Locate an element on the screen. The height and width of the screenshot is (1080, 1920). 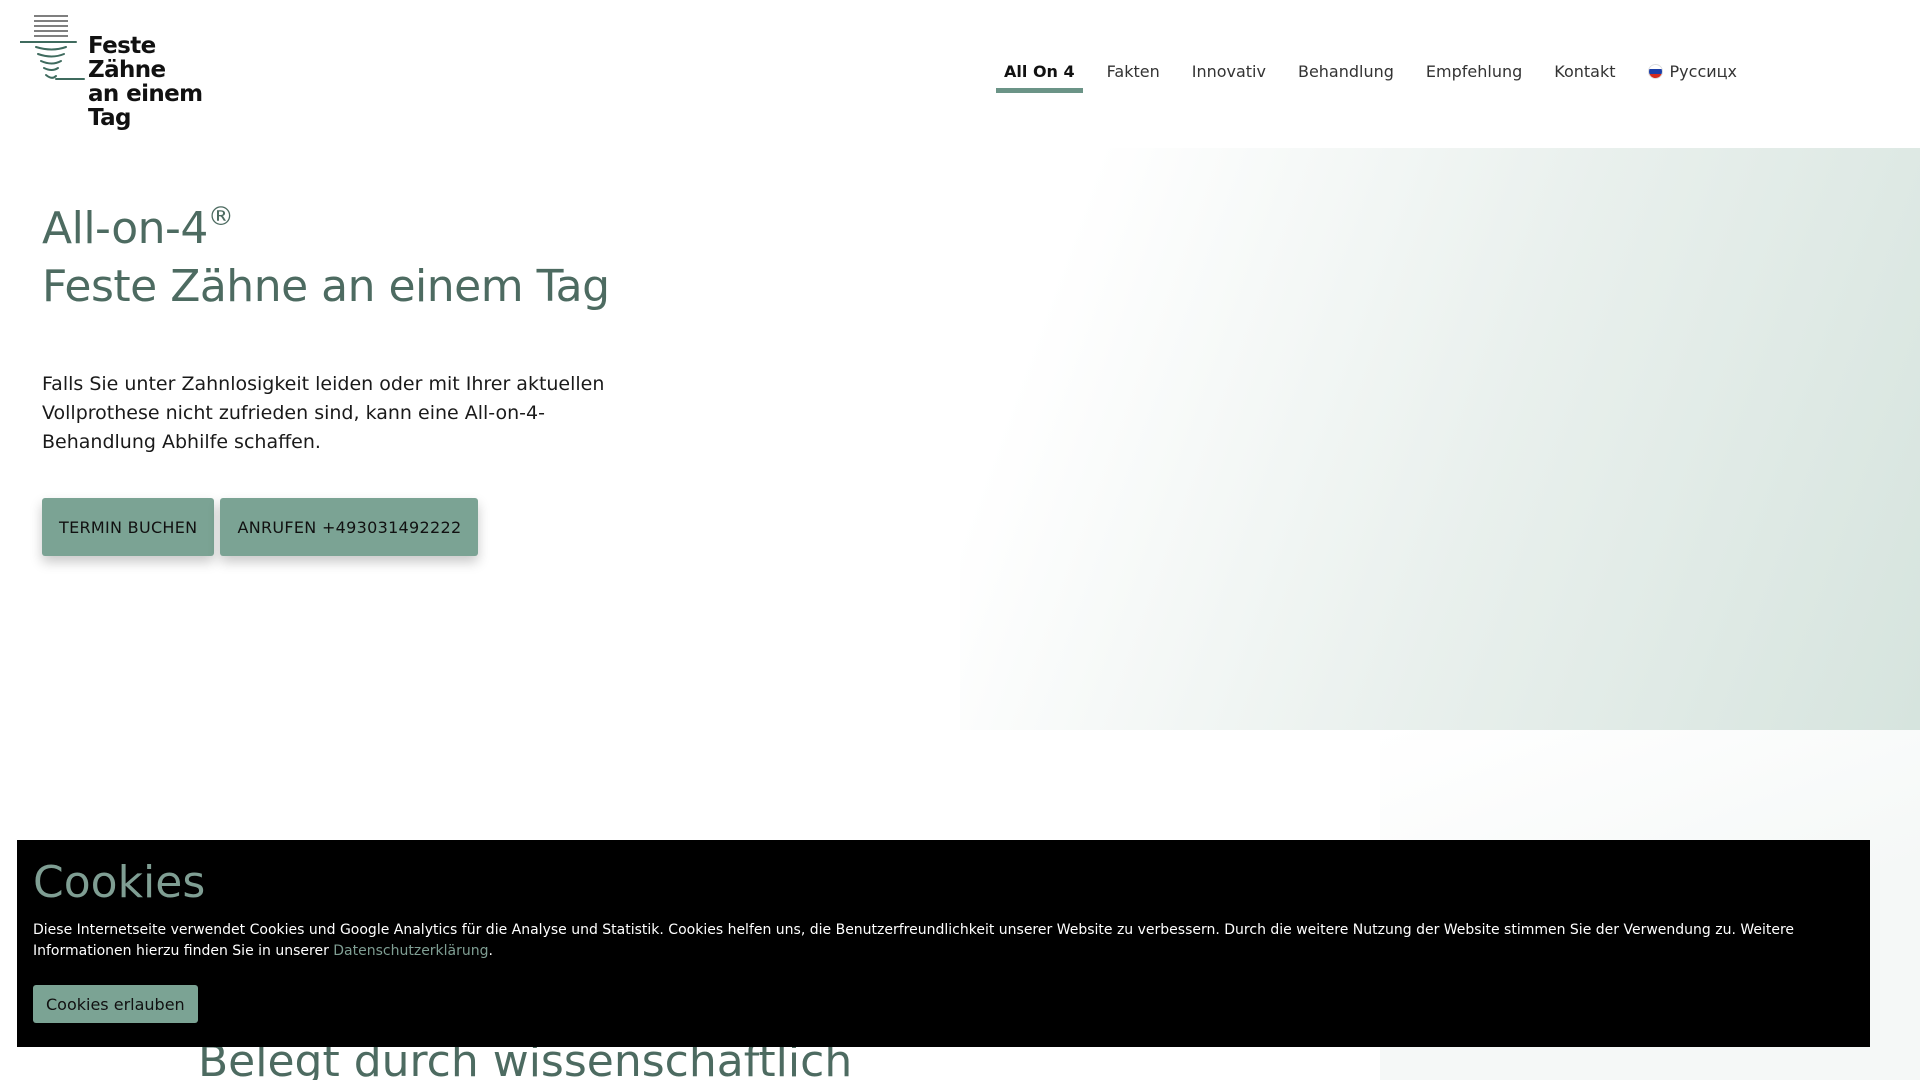
site-logo: Feste Zähne an einem Tag is located at coordinates (115, 75).